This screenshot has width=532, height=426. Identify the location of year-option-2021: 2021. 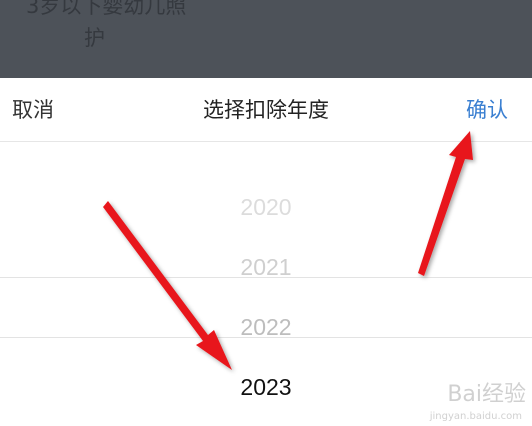
(266, 267).